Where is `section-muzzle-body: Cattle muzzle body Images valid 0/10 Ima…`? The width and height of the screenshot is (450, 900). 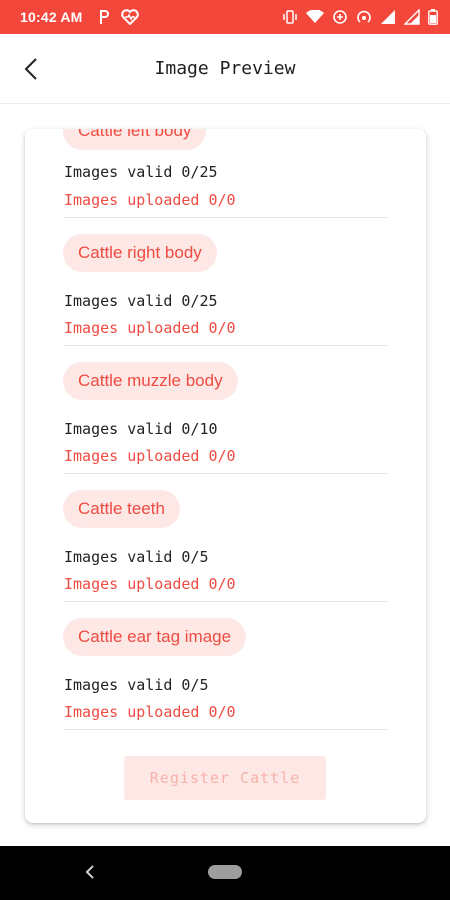 section-muzzle-body: Cattle muzzle body Images valid 0/10 Ima… is located at coordinates (225, 418).